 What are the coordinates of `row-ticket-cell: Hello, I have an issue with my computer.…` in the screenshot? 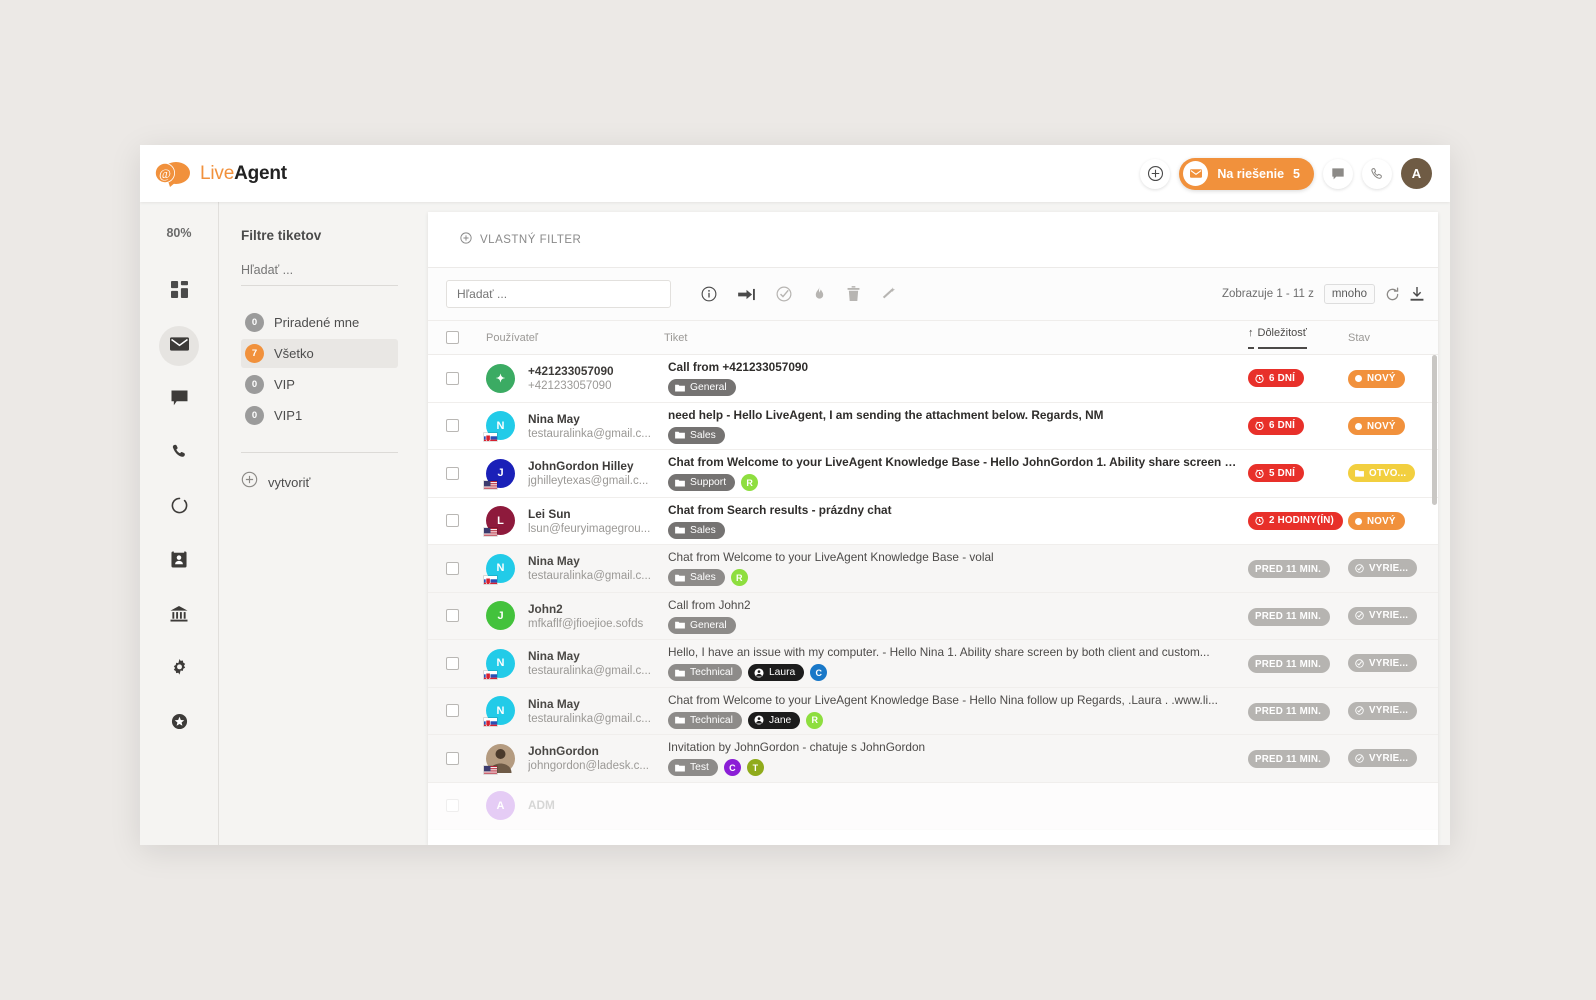 It's located at (958, 663).